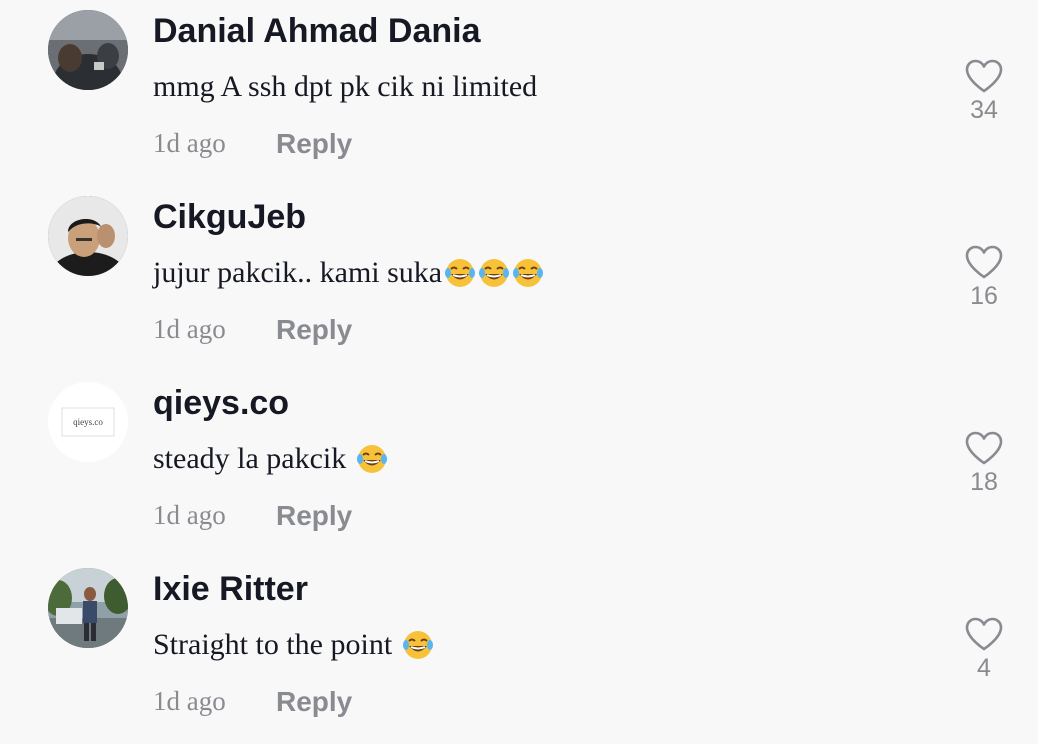 This screenshot has width=1038, height=744. Describe the element at coordinates (293, 645) in the screenshot. I see `comment-text: Straight to the point` at that location.